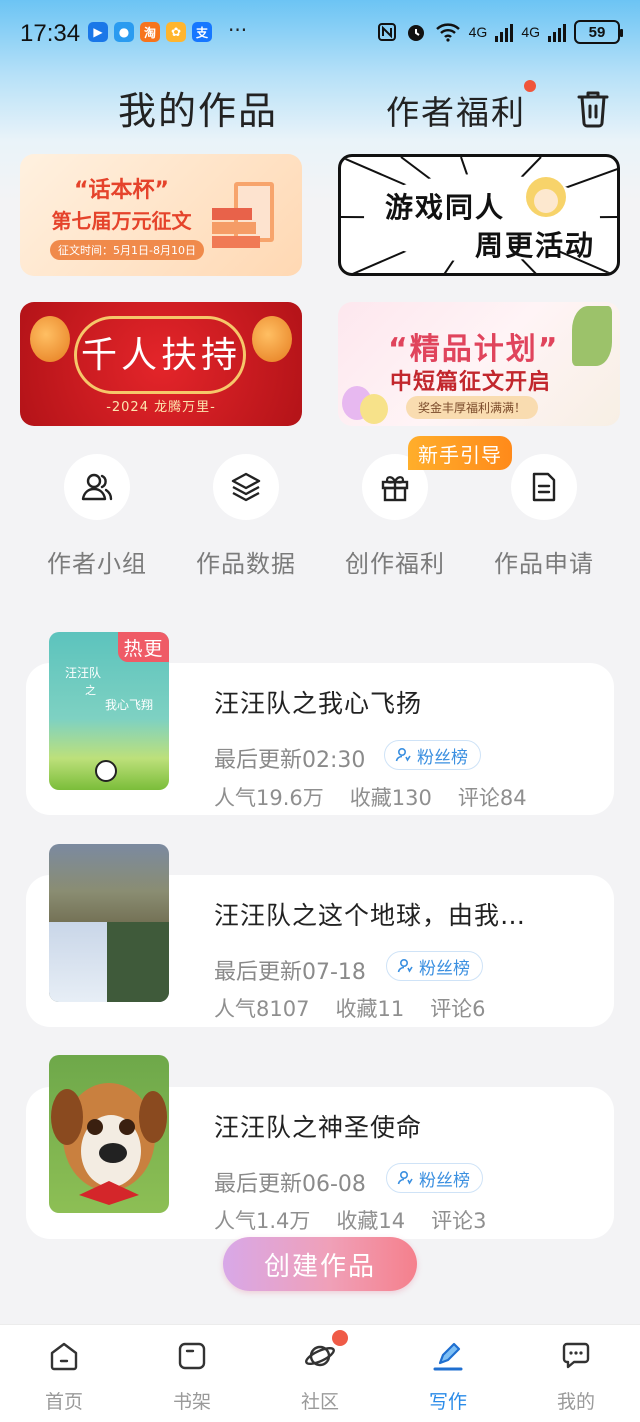 The image size is (640, 1422). What do you see at coordinates (320, 1376) in the screenshot?
I see `nav-community: 社区` at bounding box center [320, 1376].